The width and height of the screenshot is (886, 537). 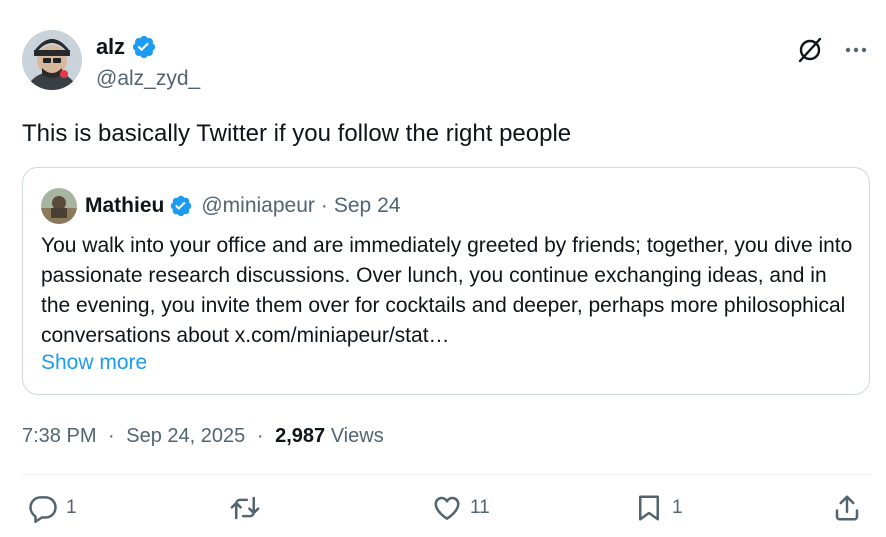 What do you see at coordinates (833, 50) in the screenshot?
I see `header-actions` at bounding box center [833, 50].